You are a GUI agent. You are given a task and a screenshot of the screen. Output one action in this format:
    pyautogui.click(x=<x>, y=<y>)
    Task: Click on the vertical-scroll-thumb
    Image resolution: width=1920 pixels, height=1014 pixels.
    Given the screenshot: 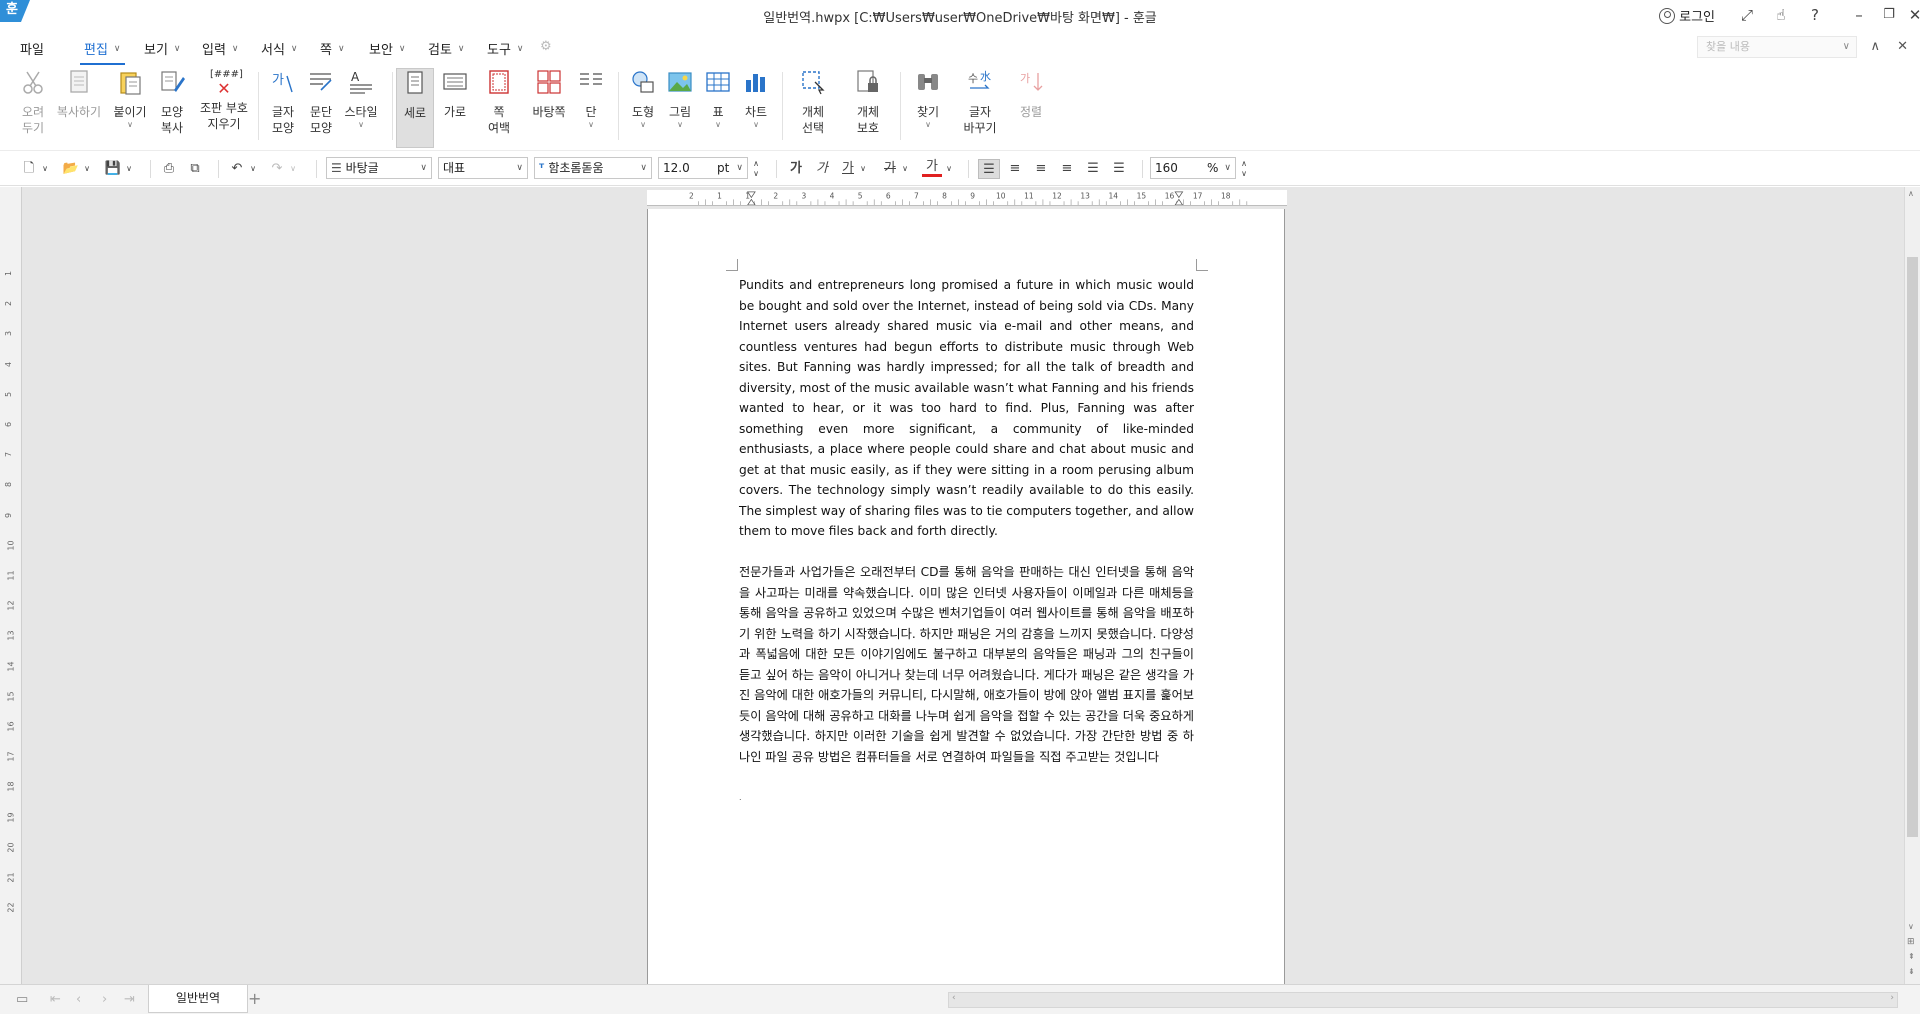 What is the action you would take?
    pyautogui.click(x=1912, y=547)
    